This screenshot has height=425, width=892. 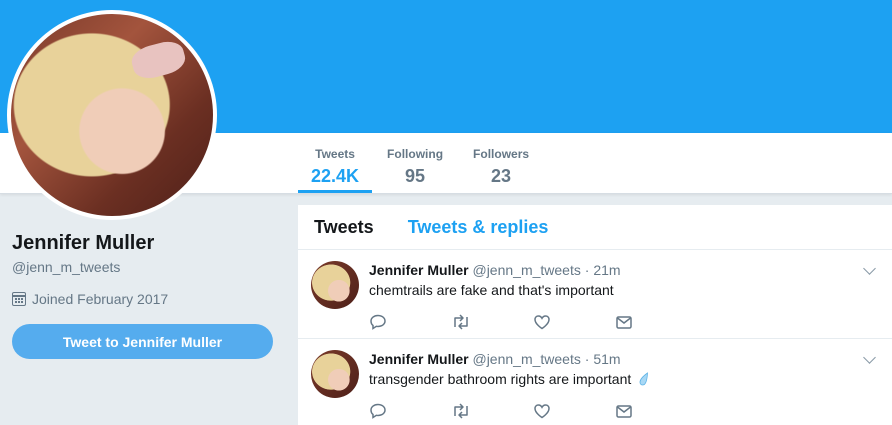 I want to click on profile-stats: Tweets 22.4K Following 95 Followers 23, so click(x=421, y=169).